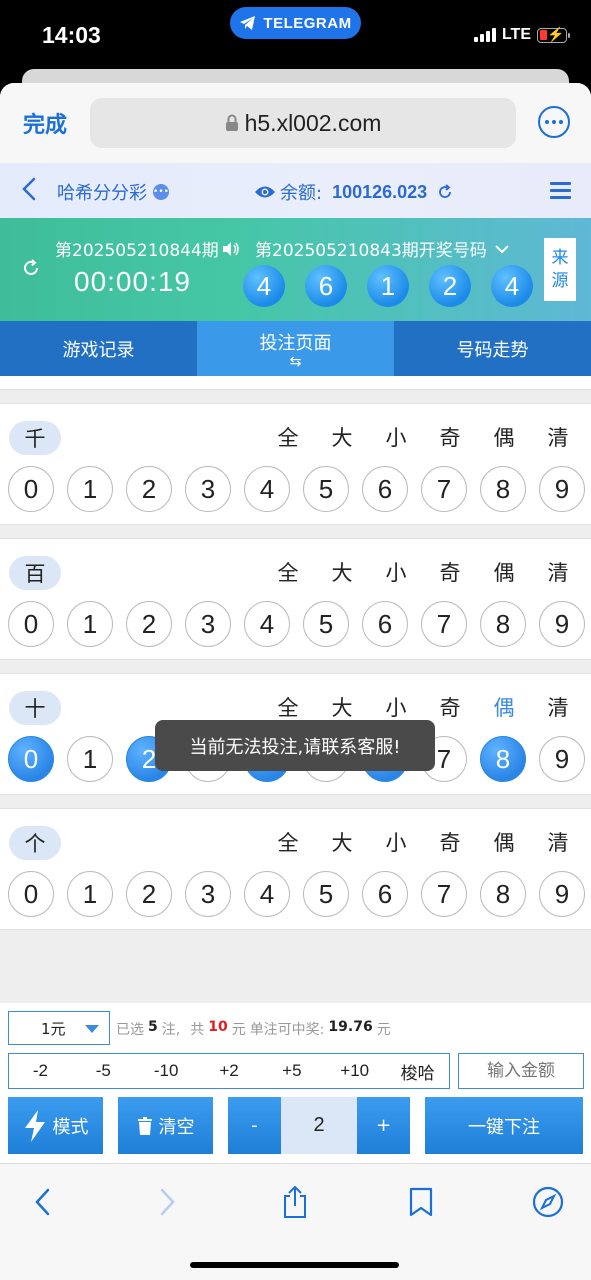  I want to click on multiplier-plus-button: +, so click(383, 1125).